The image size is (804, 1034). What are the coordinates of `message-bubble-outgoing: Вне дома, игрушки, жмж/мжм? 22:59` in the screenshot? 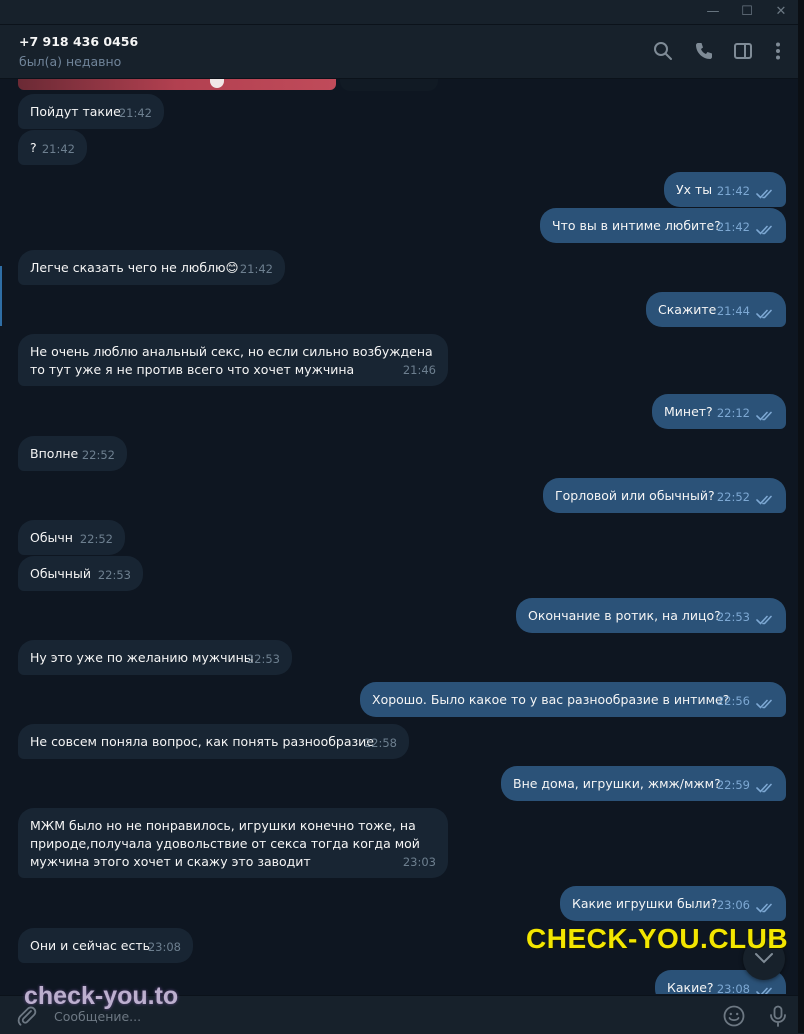 It's located at (643, 783).